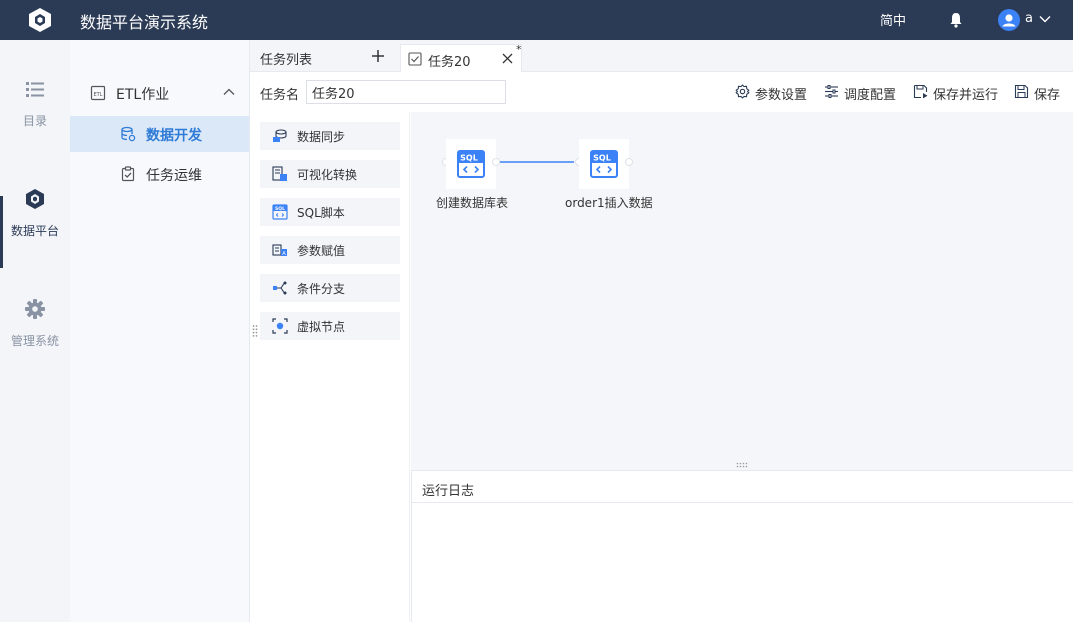 The image size is (1073, 622). Describe the element at coordinates (144, 22) in the screenshot. I see `app-title: 数据平台演示系统` at that location.